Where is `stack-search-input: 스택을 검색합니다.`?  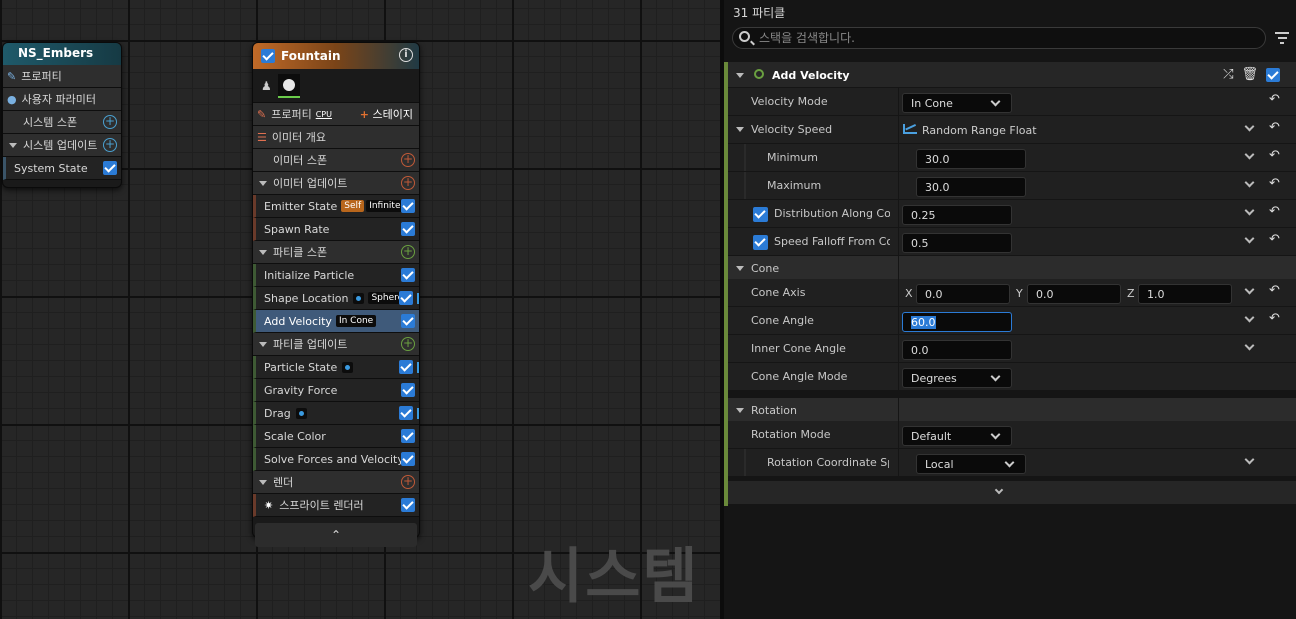
stack-search-input: 스택을 검색합니다. is located at coordinates (999, 38).